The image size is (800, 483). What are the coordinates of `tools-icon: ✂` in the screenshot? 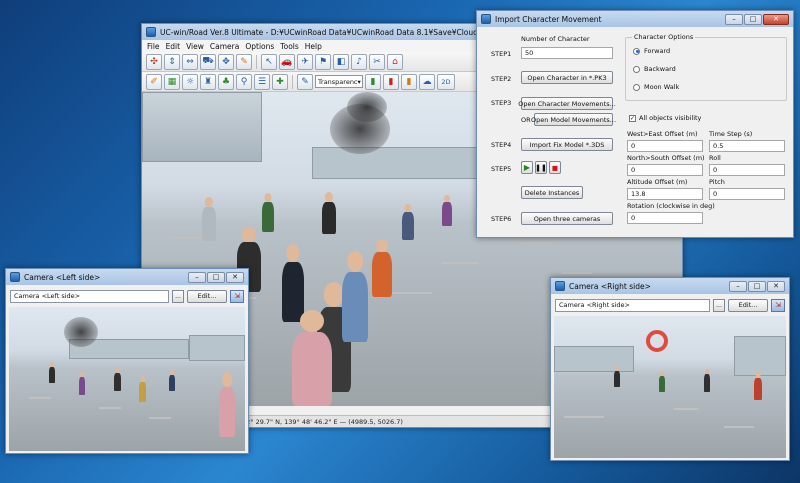 It's located at (377, 61).